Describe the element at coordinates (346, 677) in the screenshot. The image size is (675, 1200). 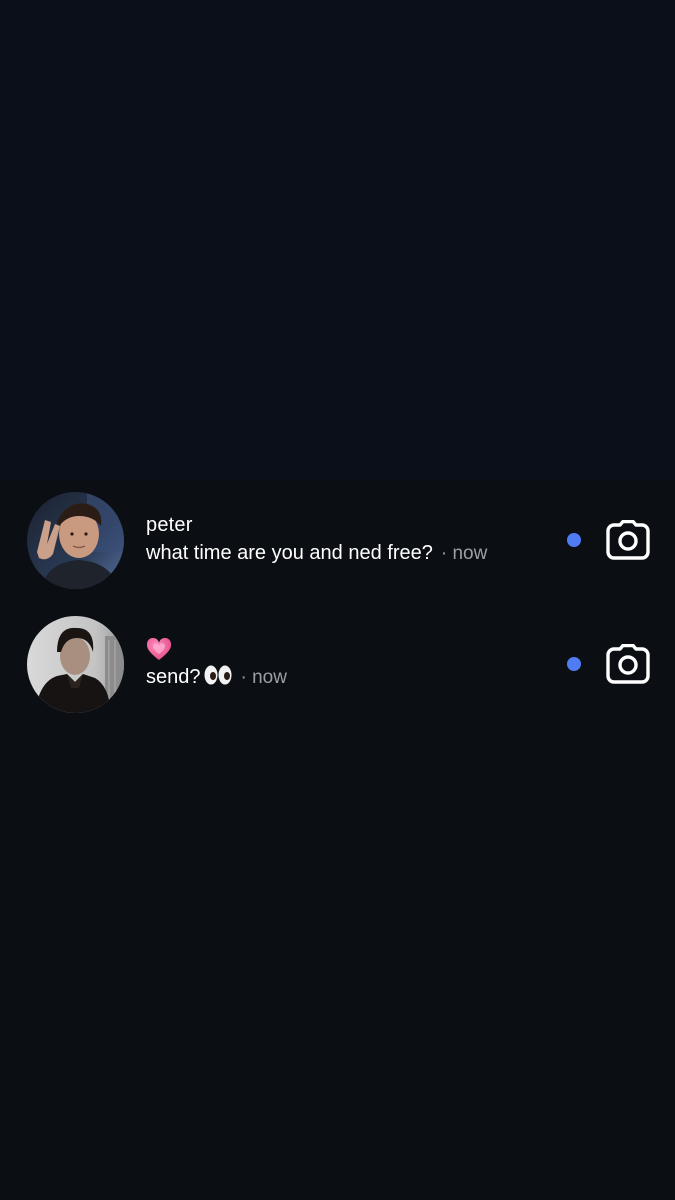
I see `thread-message: send? · now` at that location.